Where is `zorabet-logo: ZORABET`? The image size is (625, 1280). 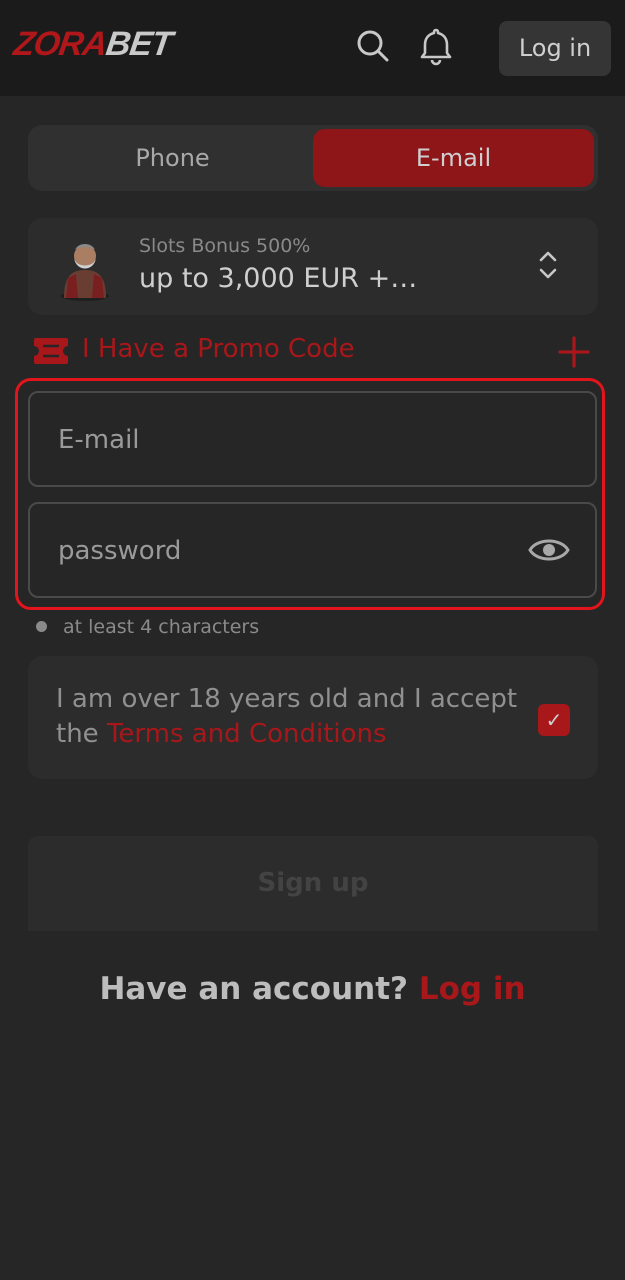
zorabet-logo: ZORABET is located at coordinates (92, 44).